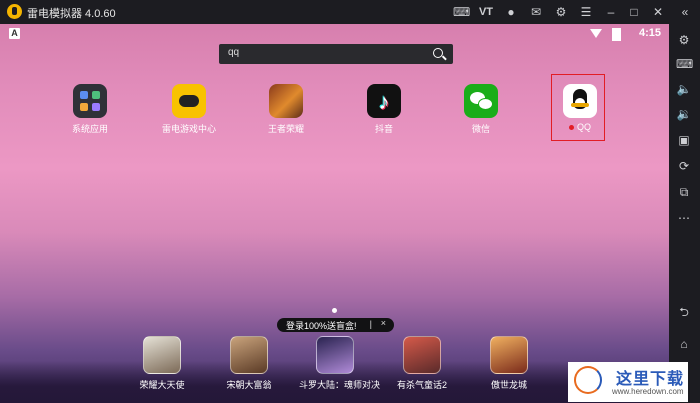 The image size is (700, 403). I want to click on app-label: 宋朝大富翁, so click(249, 385).